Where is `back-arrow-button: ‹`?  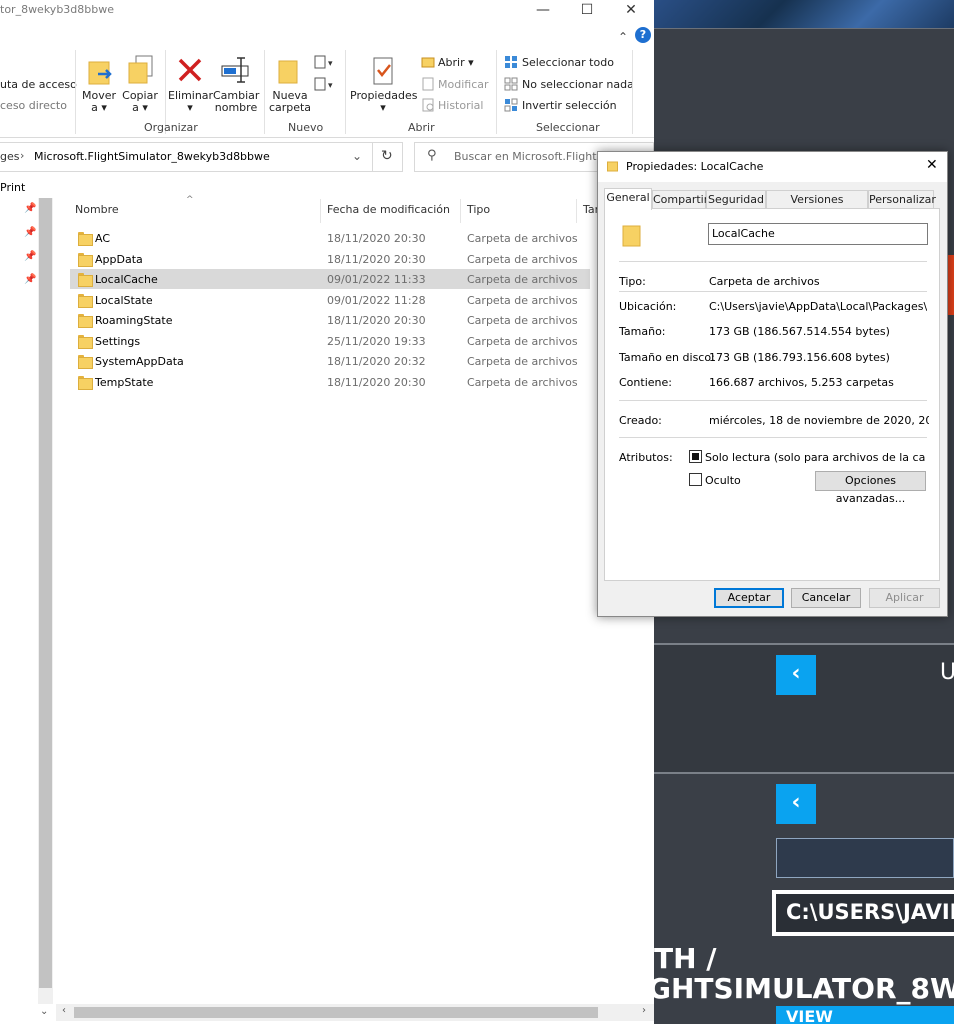 back-arrow-button: ‹ is located at coordinates (796, 675).